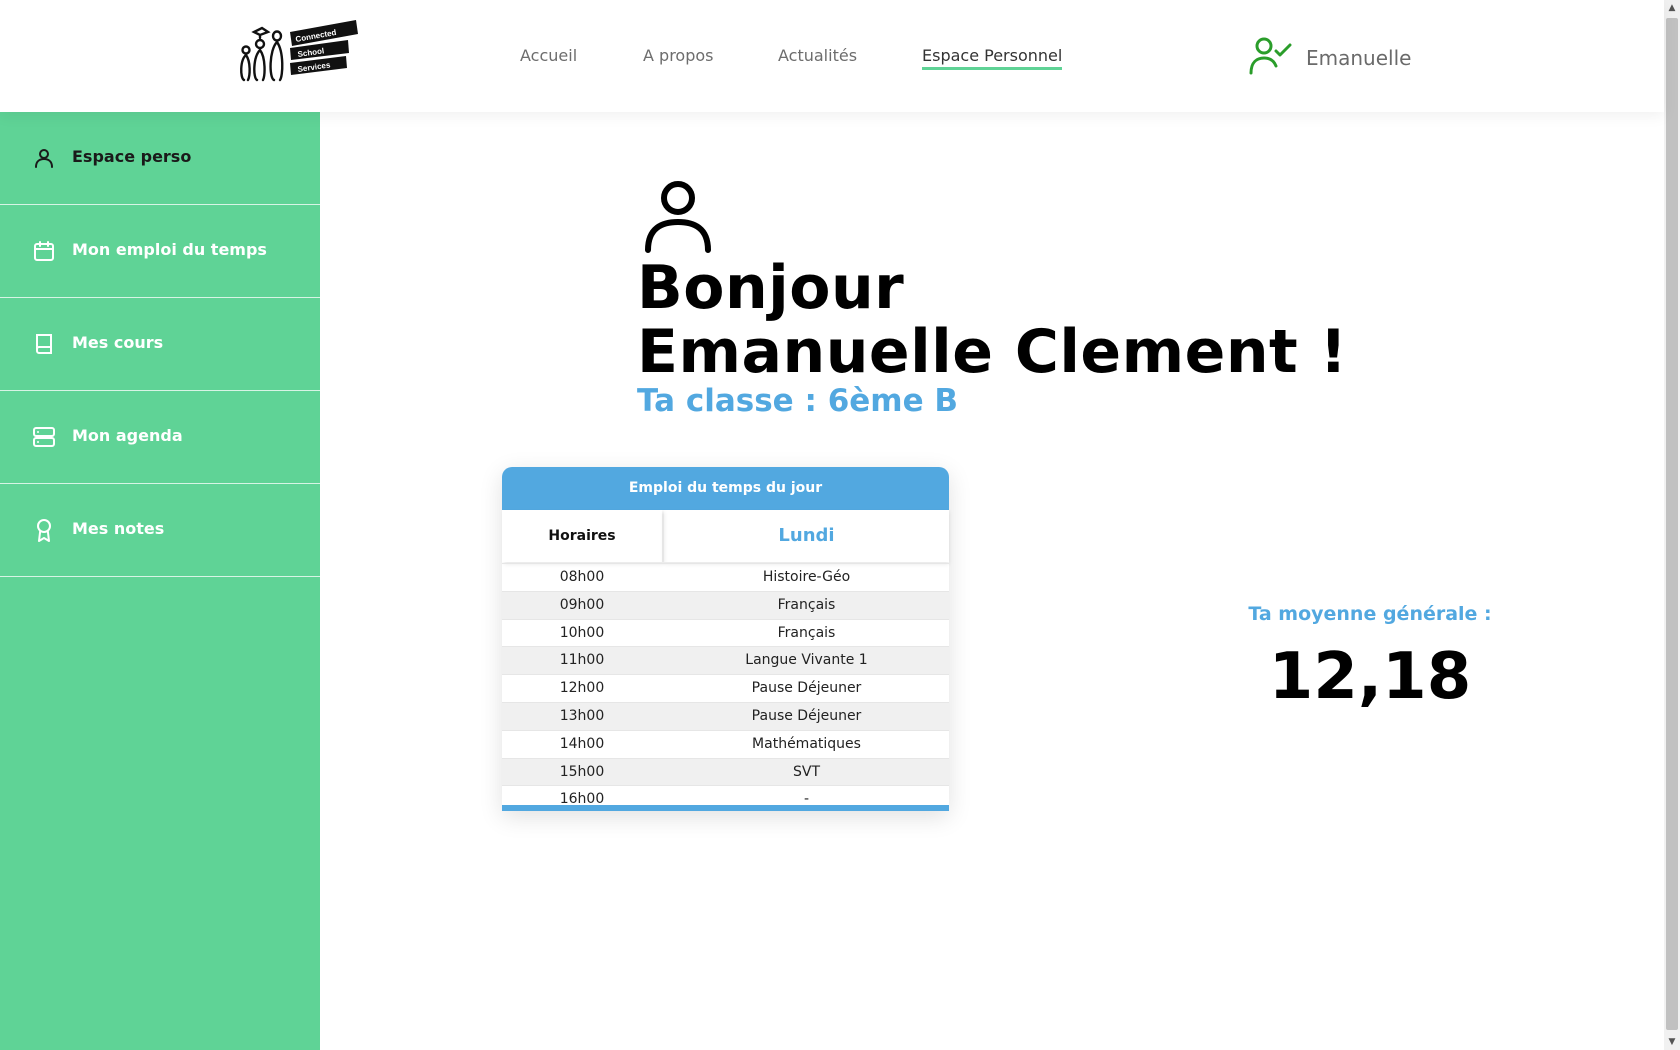 Image resolution: width=1680 pixels, height=1050 pixels. What do you see at coordinates (582, 660) in the screenshot?
I see `row-time: 11h00` at bounding box center [582, 660].